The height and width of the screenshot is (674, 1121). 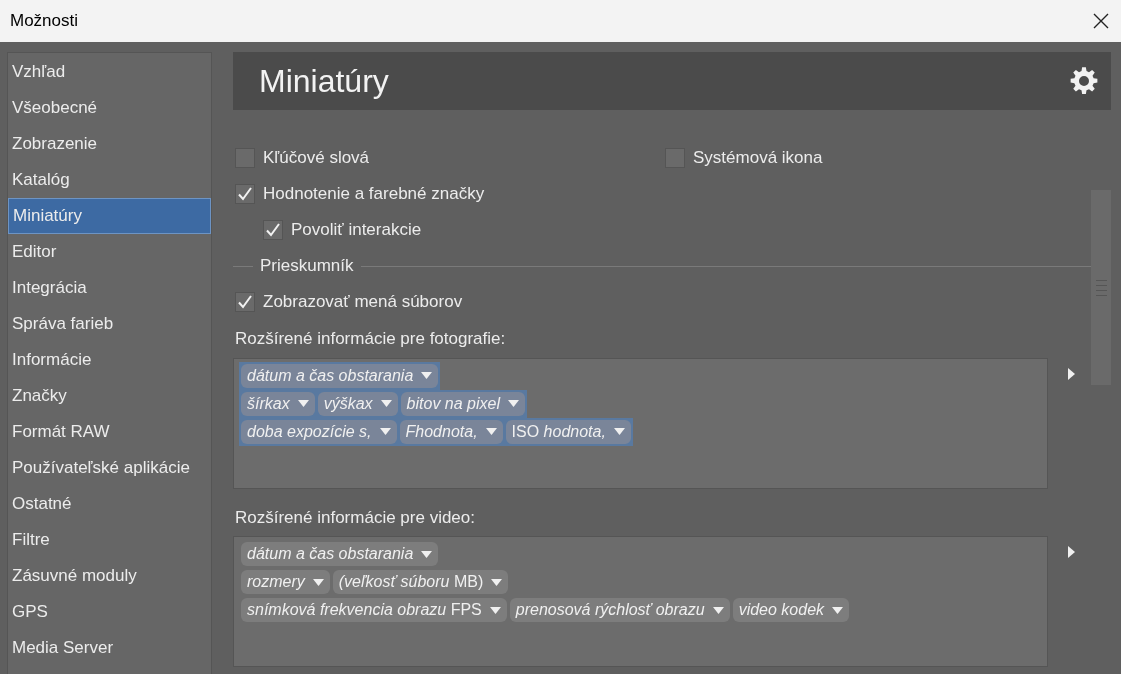 I want to click on sidebar-item: Formát RAW, so click(x=109, y=432).